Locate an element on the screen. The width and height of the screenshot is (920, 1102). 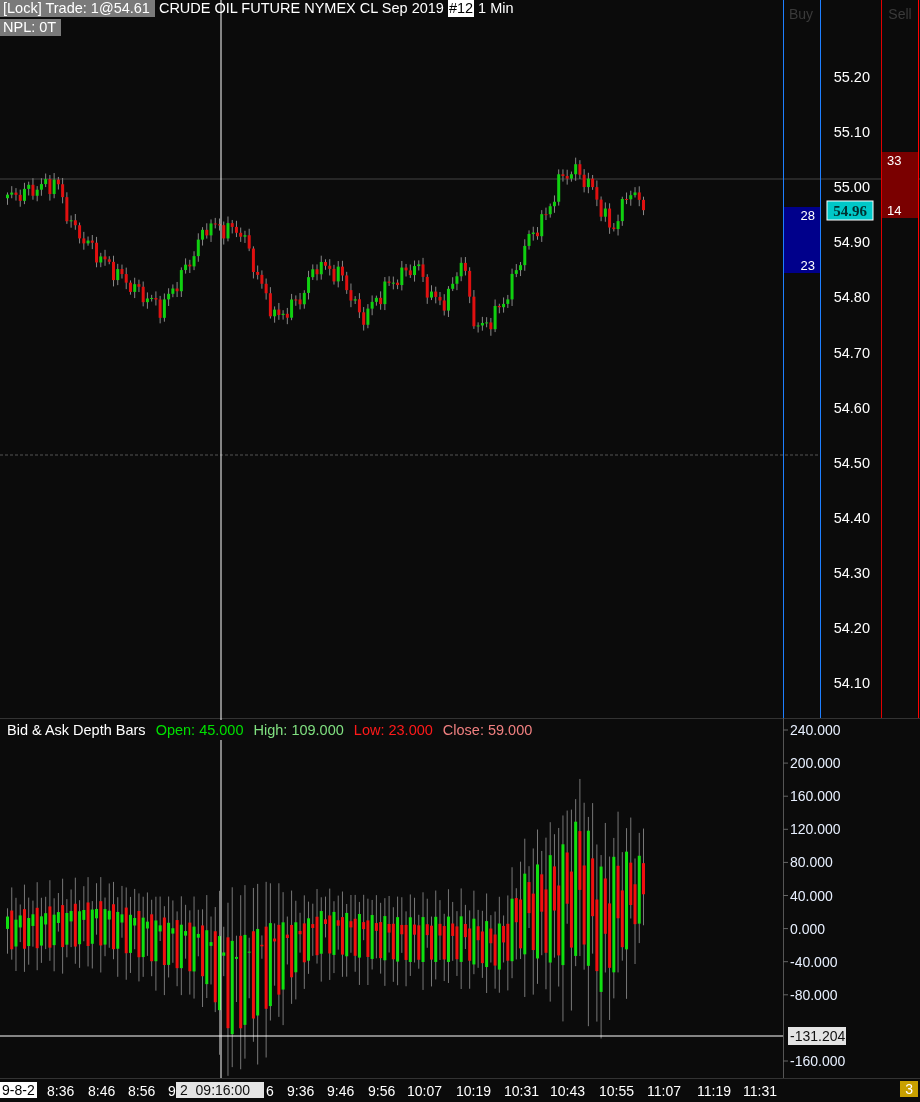
depth-count: 28 is located at coordinates (807, 215).